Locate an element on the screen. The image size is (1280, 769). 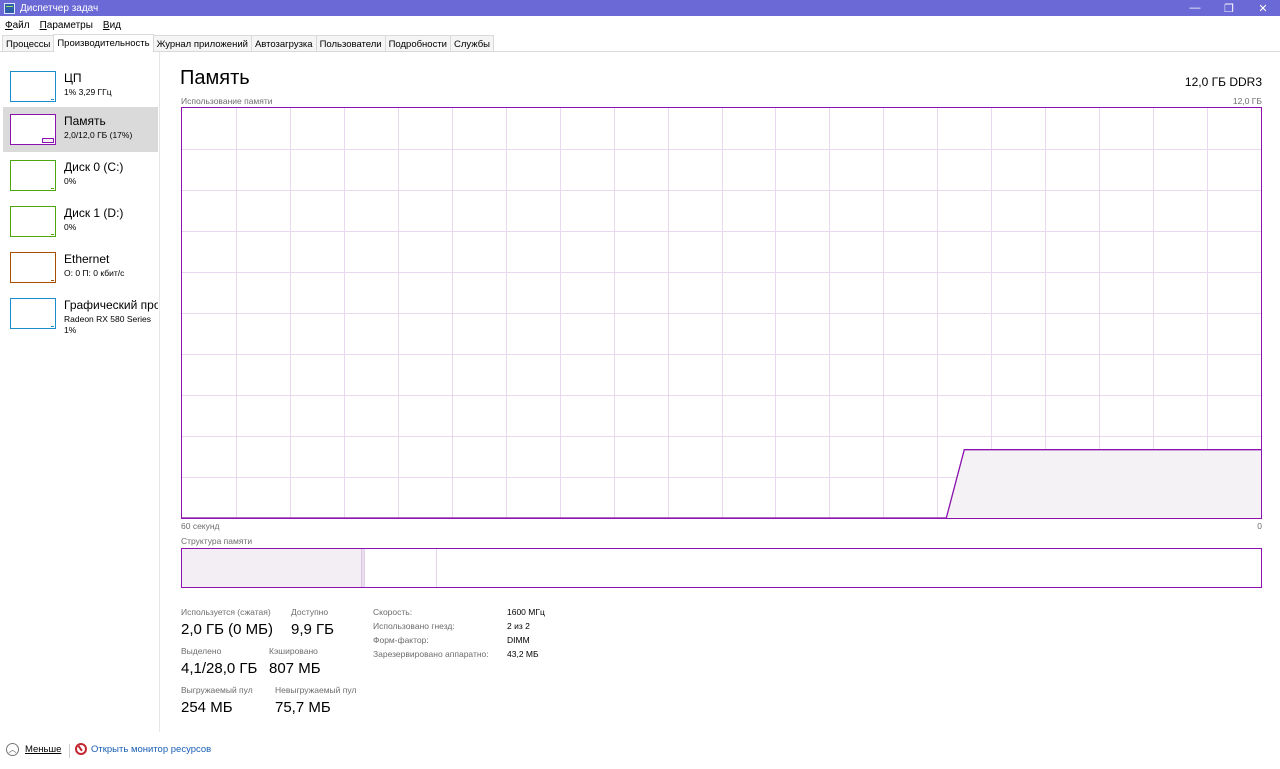
menu-file: Файл is located at coordinates (17, 25).